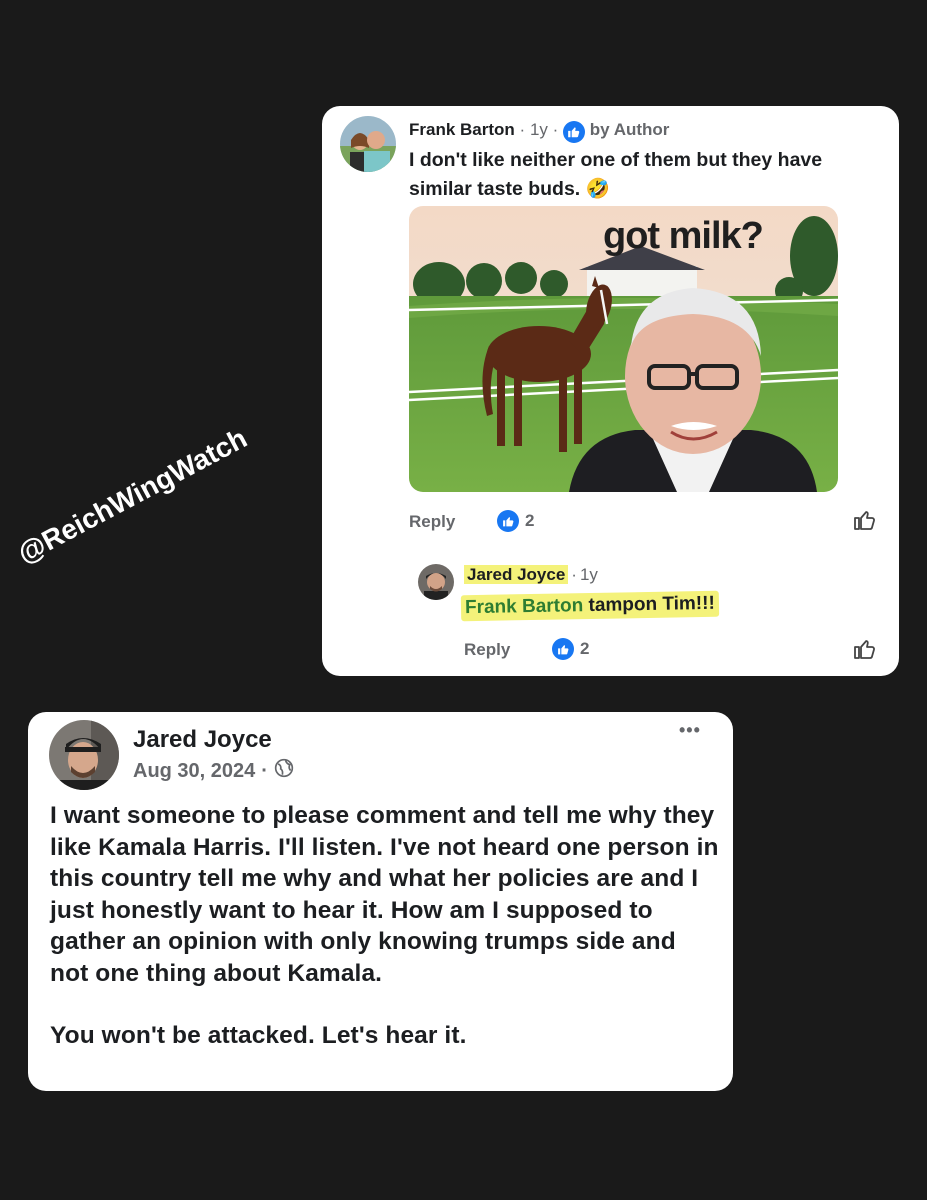 The image size is (927, 1200). Describe the element at coordinates (194, 771) in the screenshot. I see `post-date: Aug 30, 2024` at that location.